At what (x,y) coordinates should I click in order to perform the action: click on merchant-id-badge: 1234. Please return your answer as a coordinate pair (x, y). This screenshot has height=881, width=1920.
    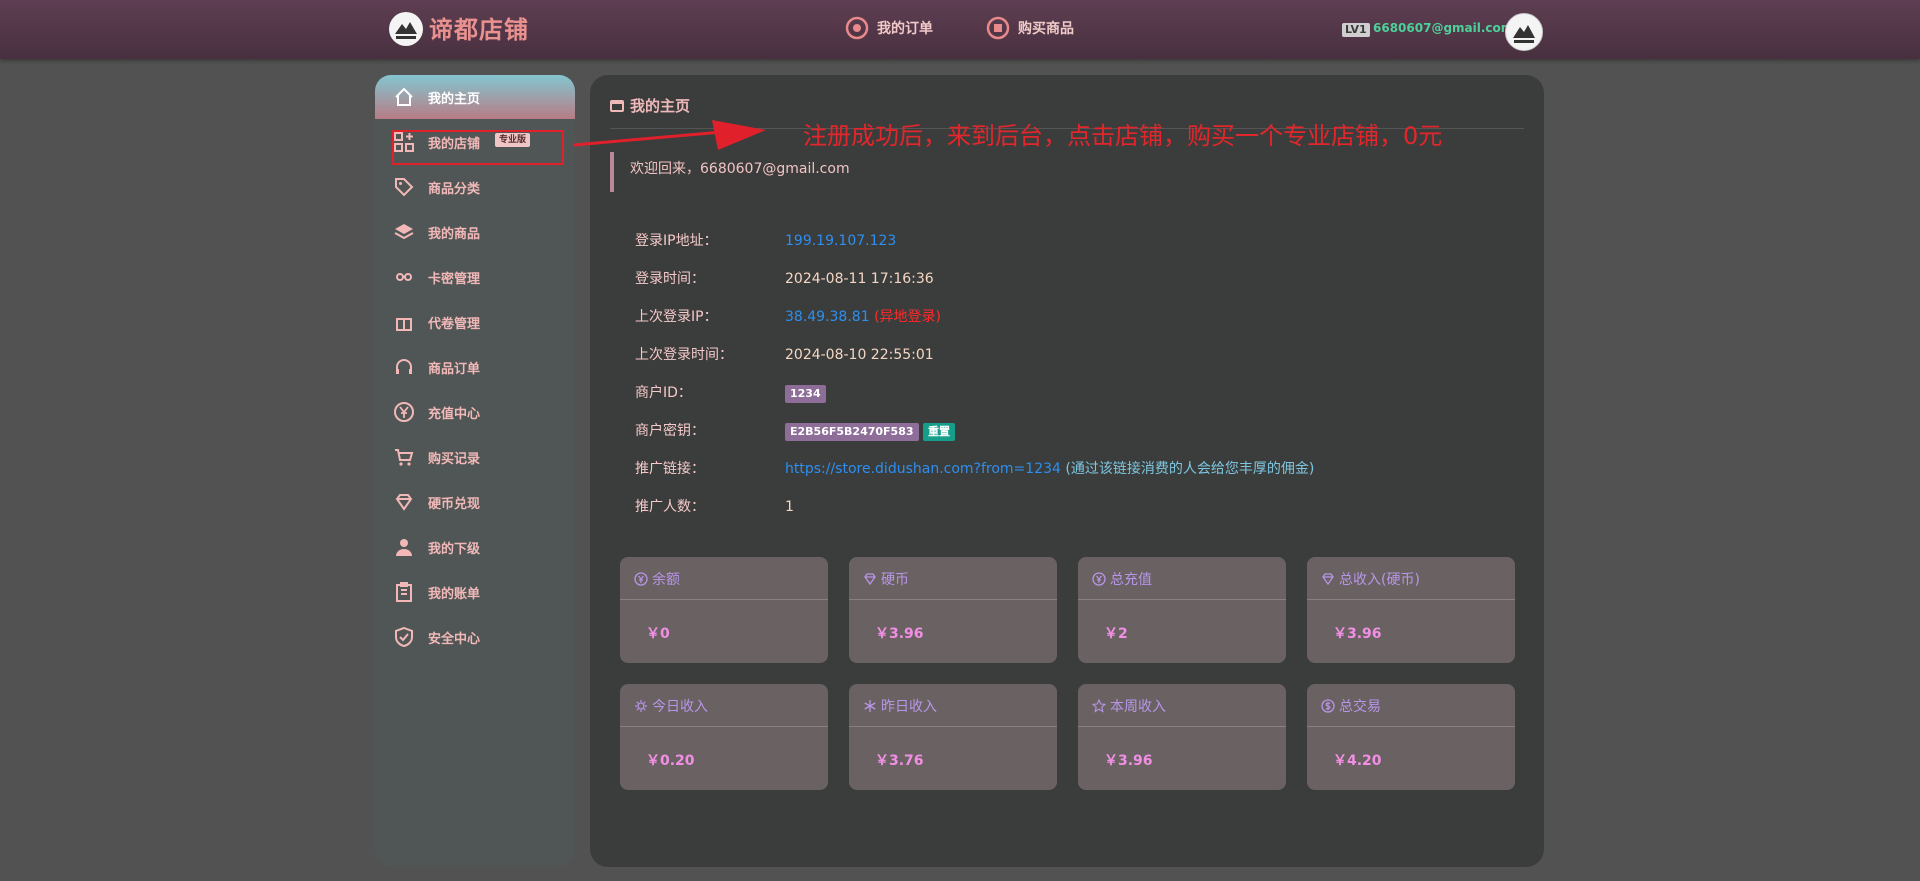
    Looking at the image, I should click on (805, 394).